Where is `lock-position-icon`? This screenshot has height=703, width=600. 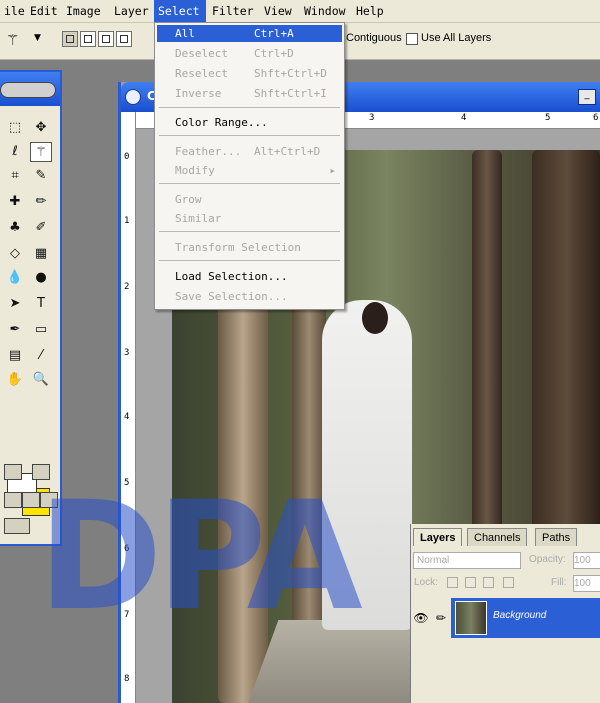 lock-position-icon is located at coordinates (488, 582).